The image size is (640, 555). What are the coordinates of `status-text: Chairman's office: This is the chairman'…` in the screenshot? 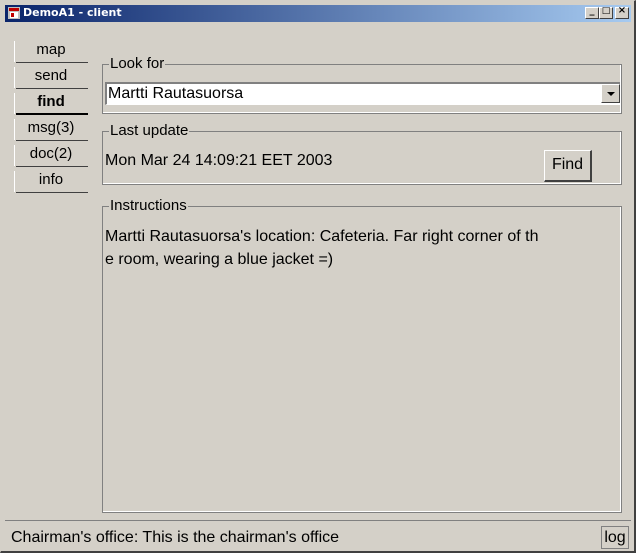 It's located at (175, 537).